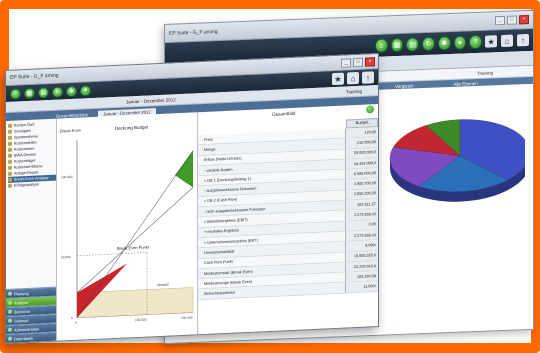 The width and height of the screenshot is (540, 353). What do you see at coordinates (187, 317) in the screenshot?
I see `x-tick: 200.000` at bounding box center [187, 317].